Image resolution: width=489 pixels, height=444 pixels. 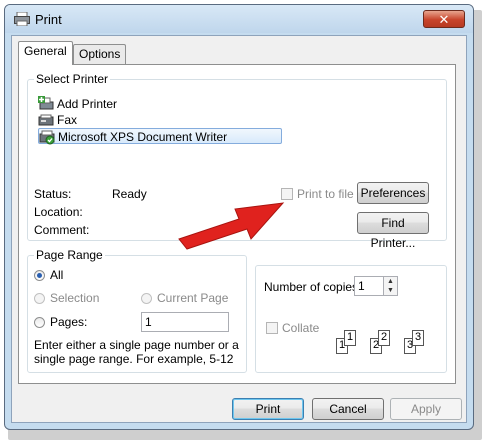 I want to click on preferences-button: Preferences, so click(x=393, y=193).